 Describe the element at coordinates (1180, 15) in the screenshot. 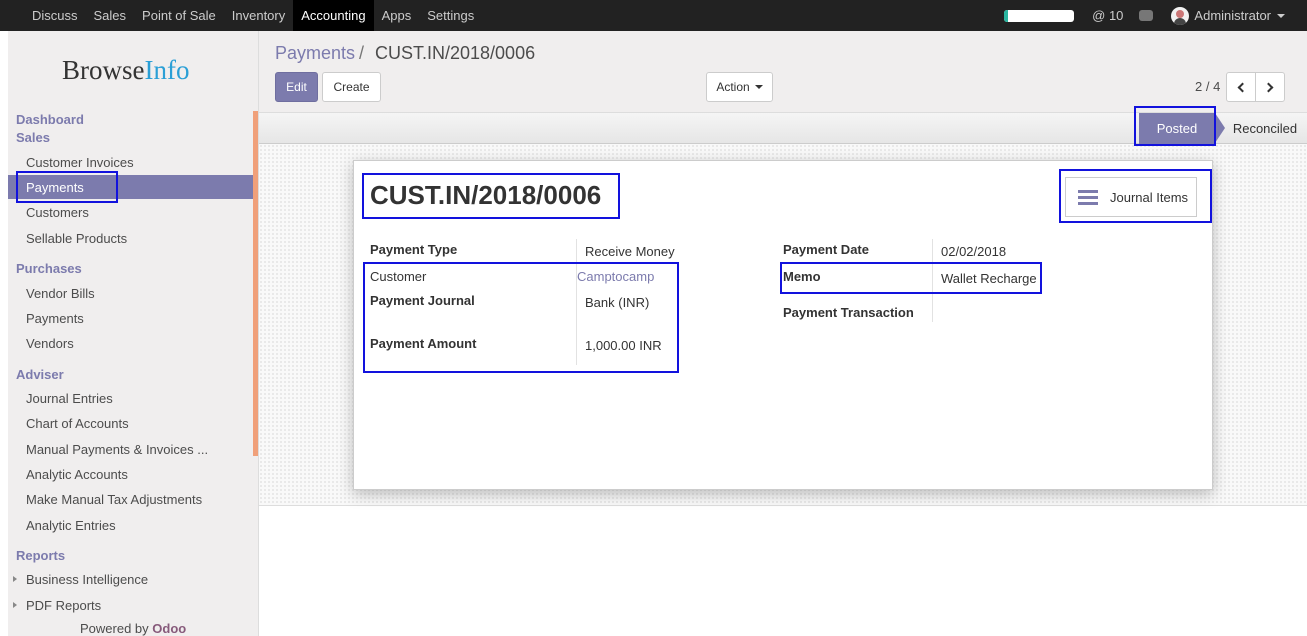

I see `avatar` at that location.